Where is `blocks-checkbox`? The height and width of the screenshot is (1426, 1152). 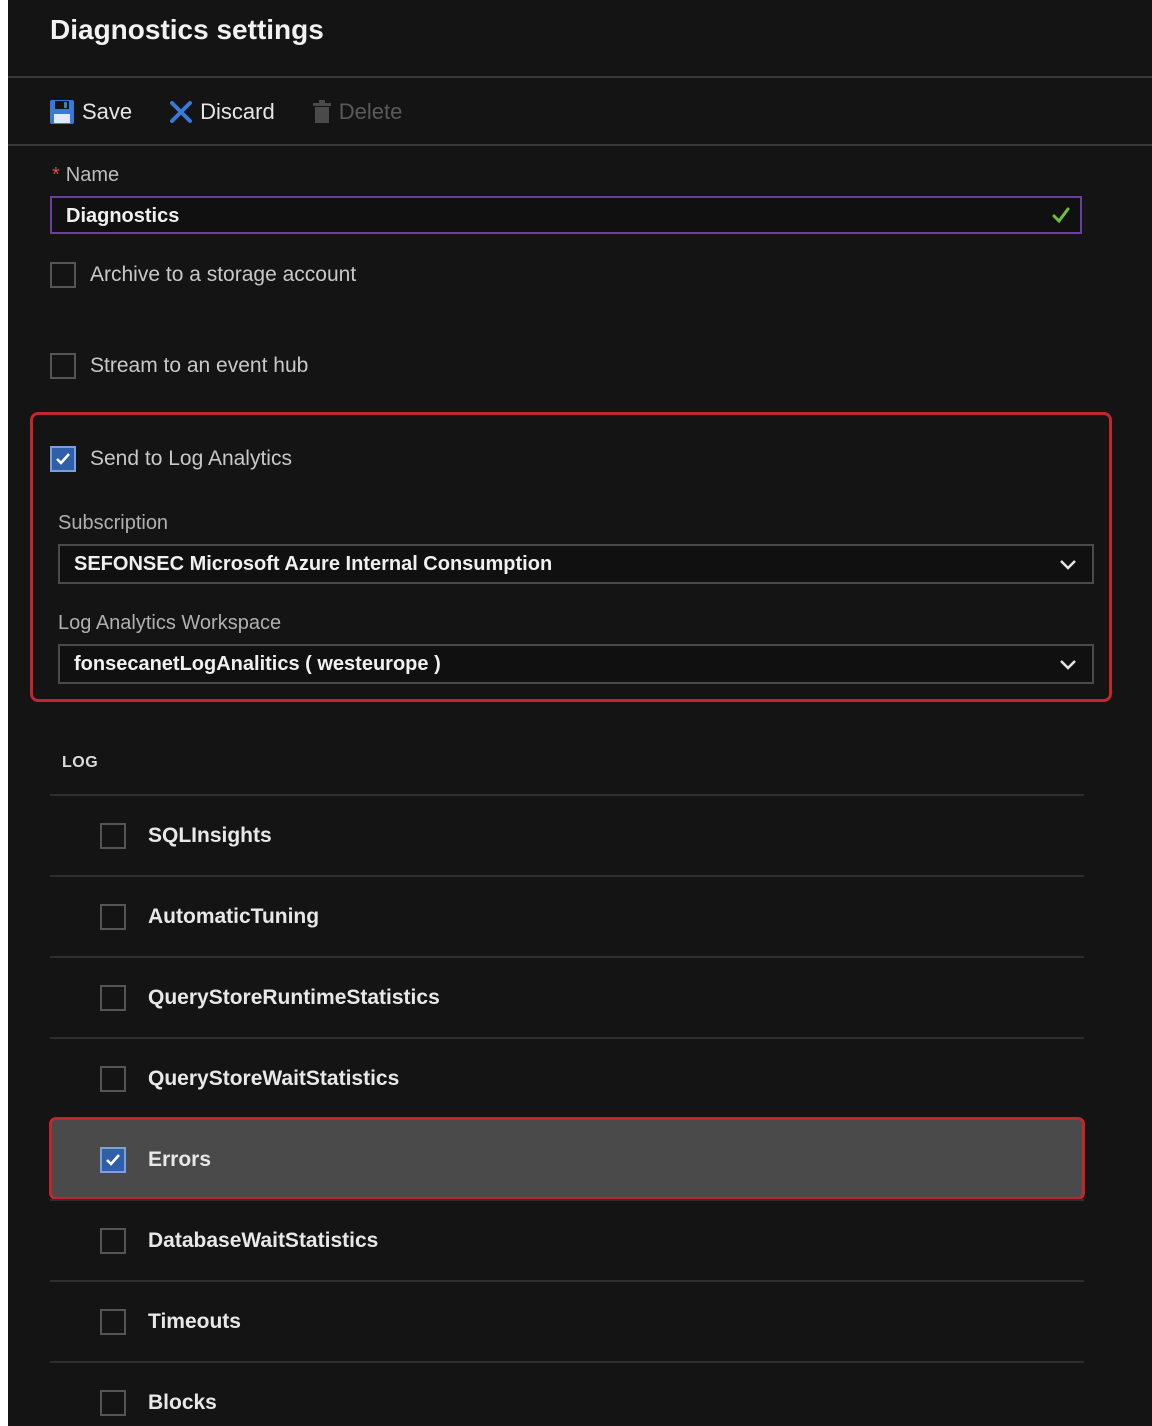 blocks-checkbox is located at coordinates (113, 1402).